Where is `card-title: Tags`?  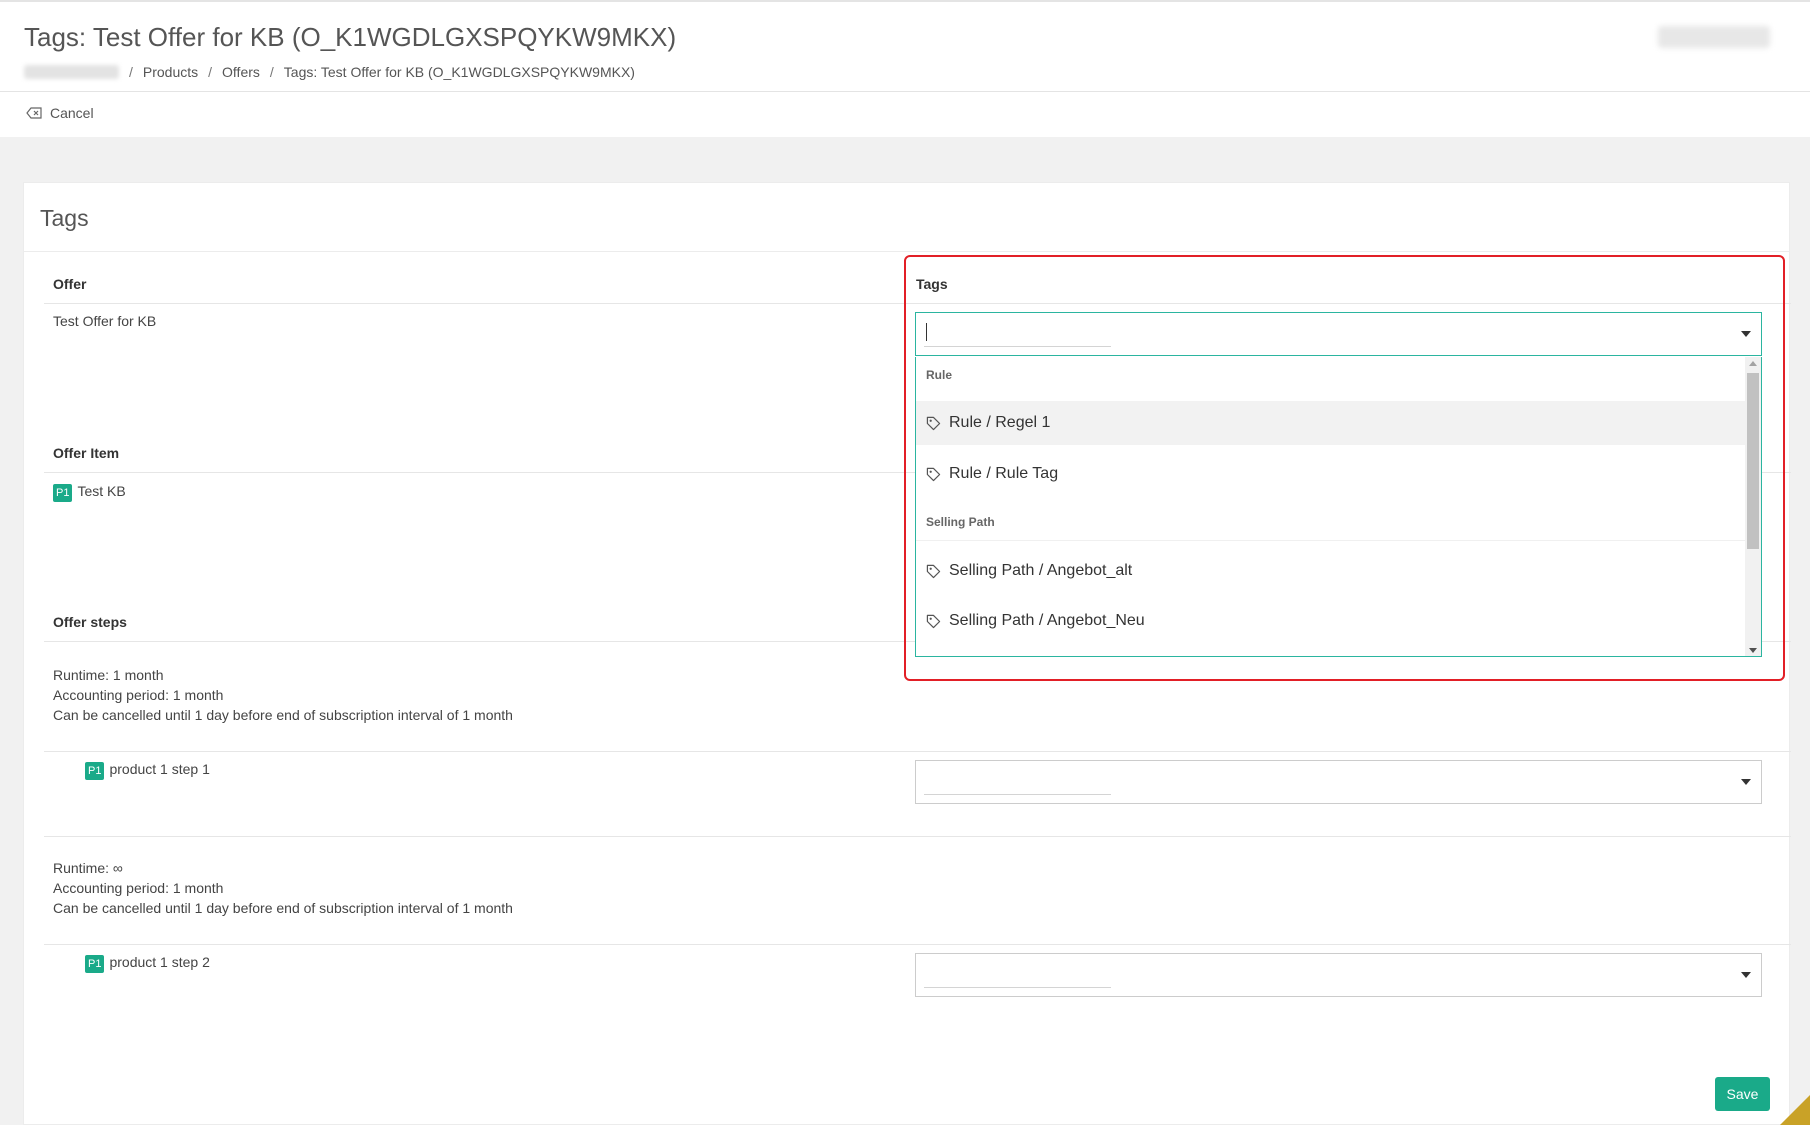 card-title: Tags is located at coordinates (64, 218).